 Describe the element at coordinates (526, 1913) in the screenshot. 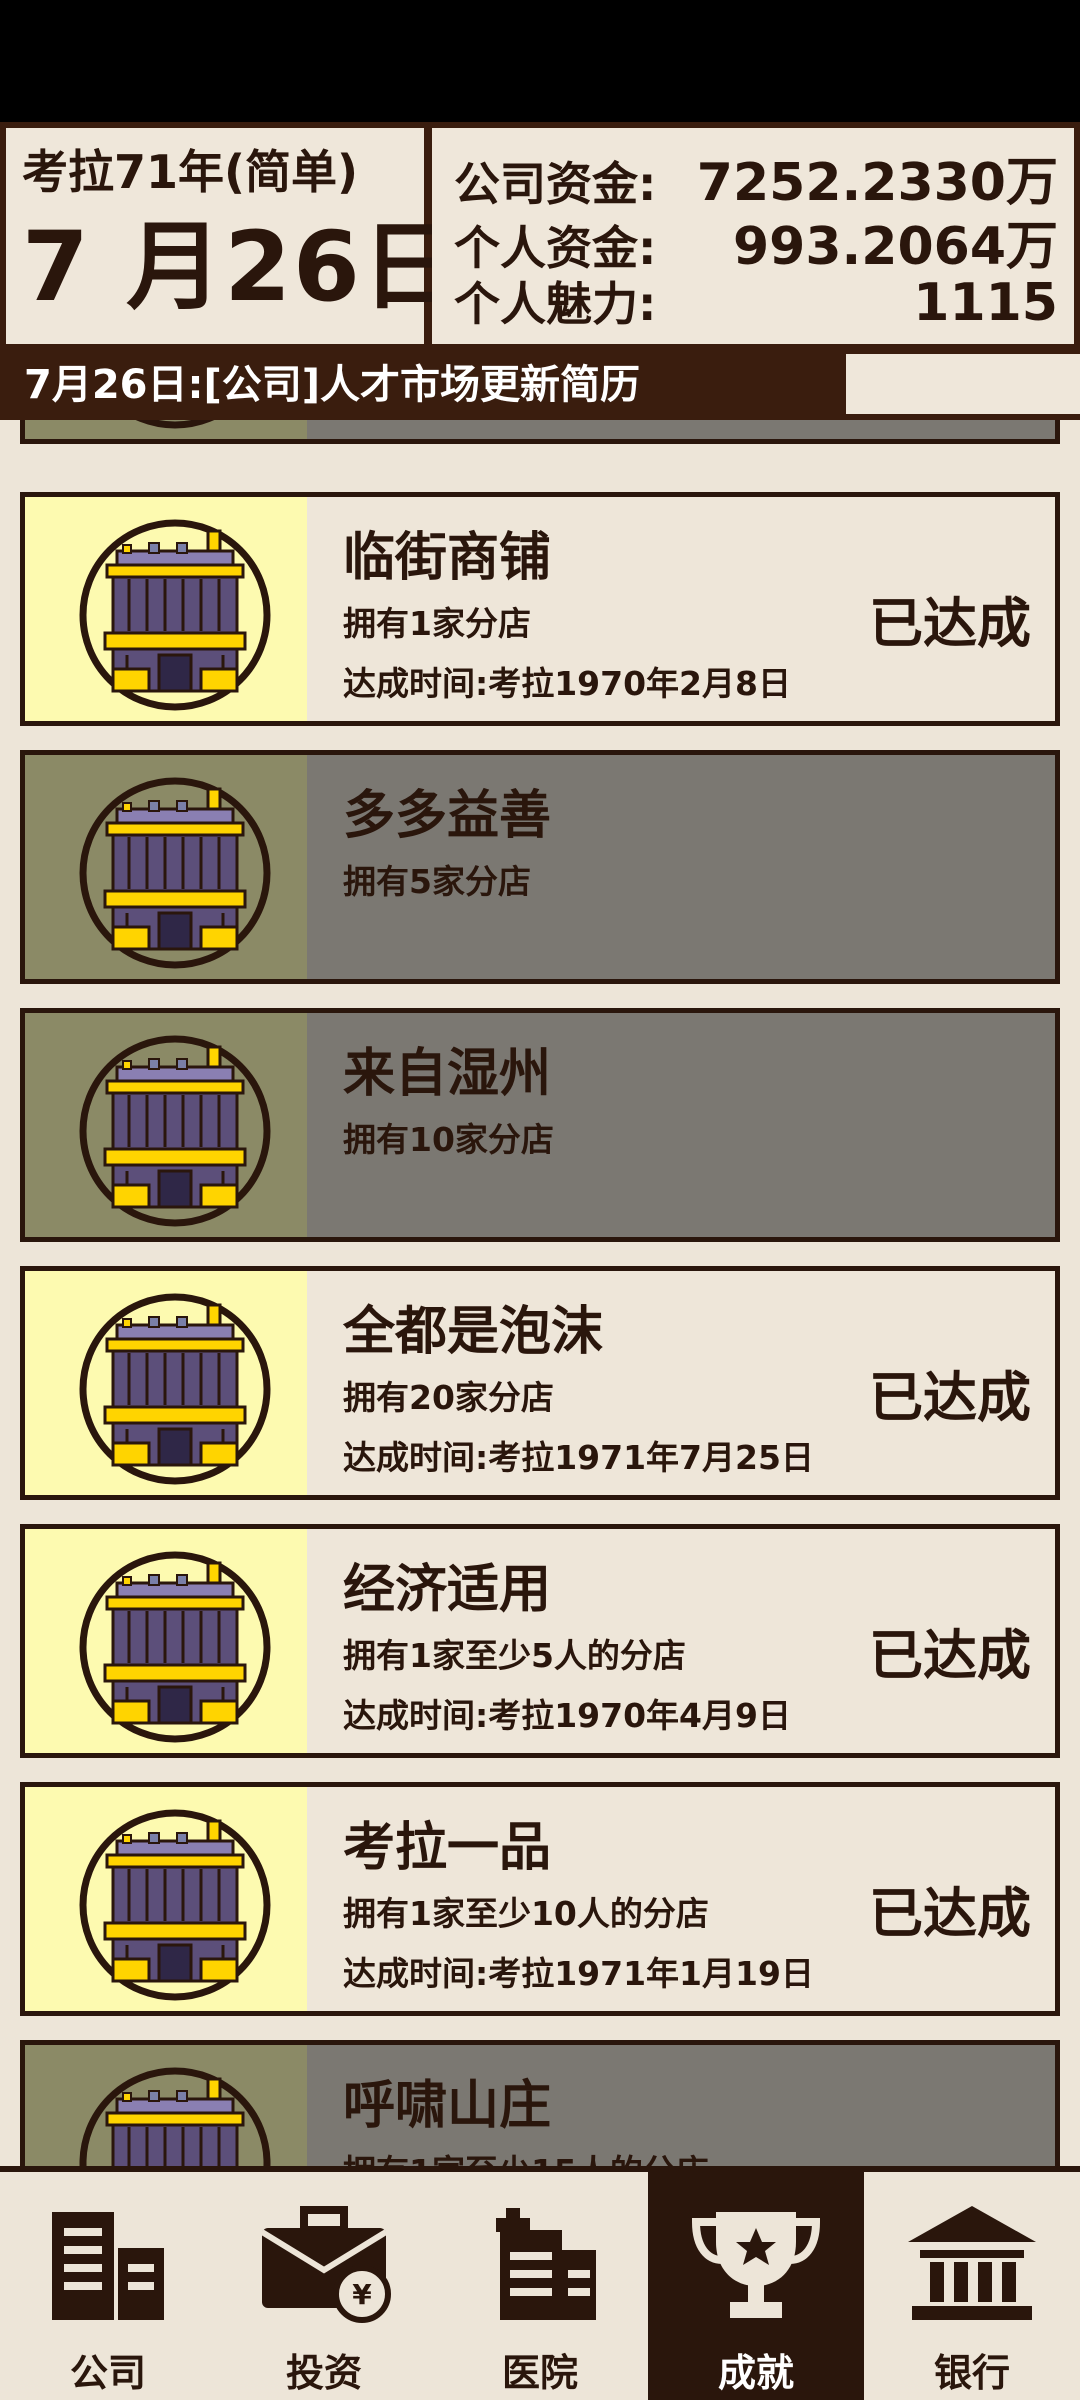

I see `achievement-desc: 拥有1家至少10人的分店` at that location.